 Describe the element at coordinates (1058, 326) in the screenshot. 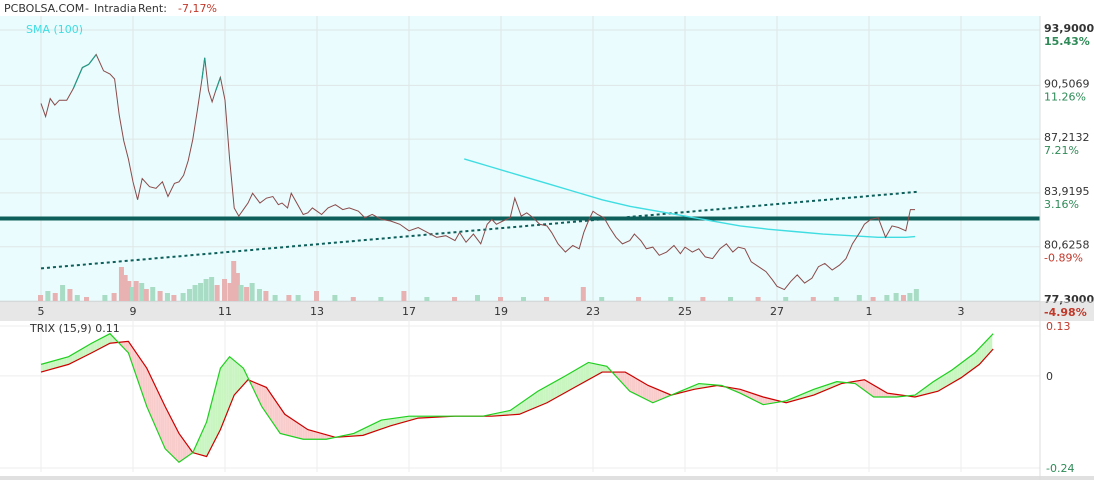

I see `trix-tick-label: 0.13` at that location.